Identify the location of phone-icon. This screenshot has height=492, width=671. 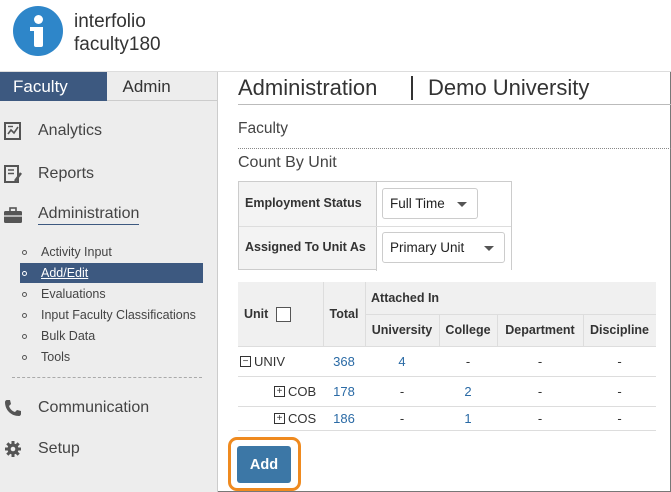
(13, 408).